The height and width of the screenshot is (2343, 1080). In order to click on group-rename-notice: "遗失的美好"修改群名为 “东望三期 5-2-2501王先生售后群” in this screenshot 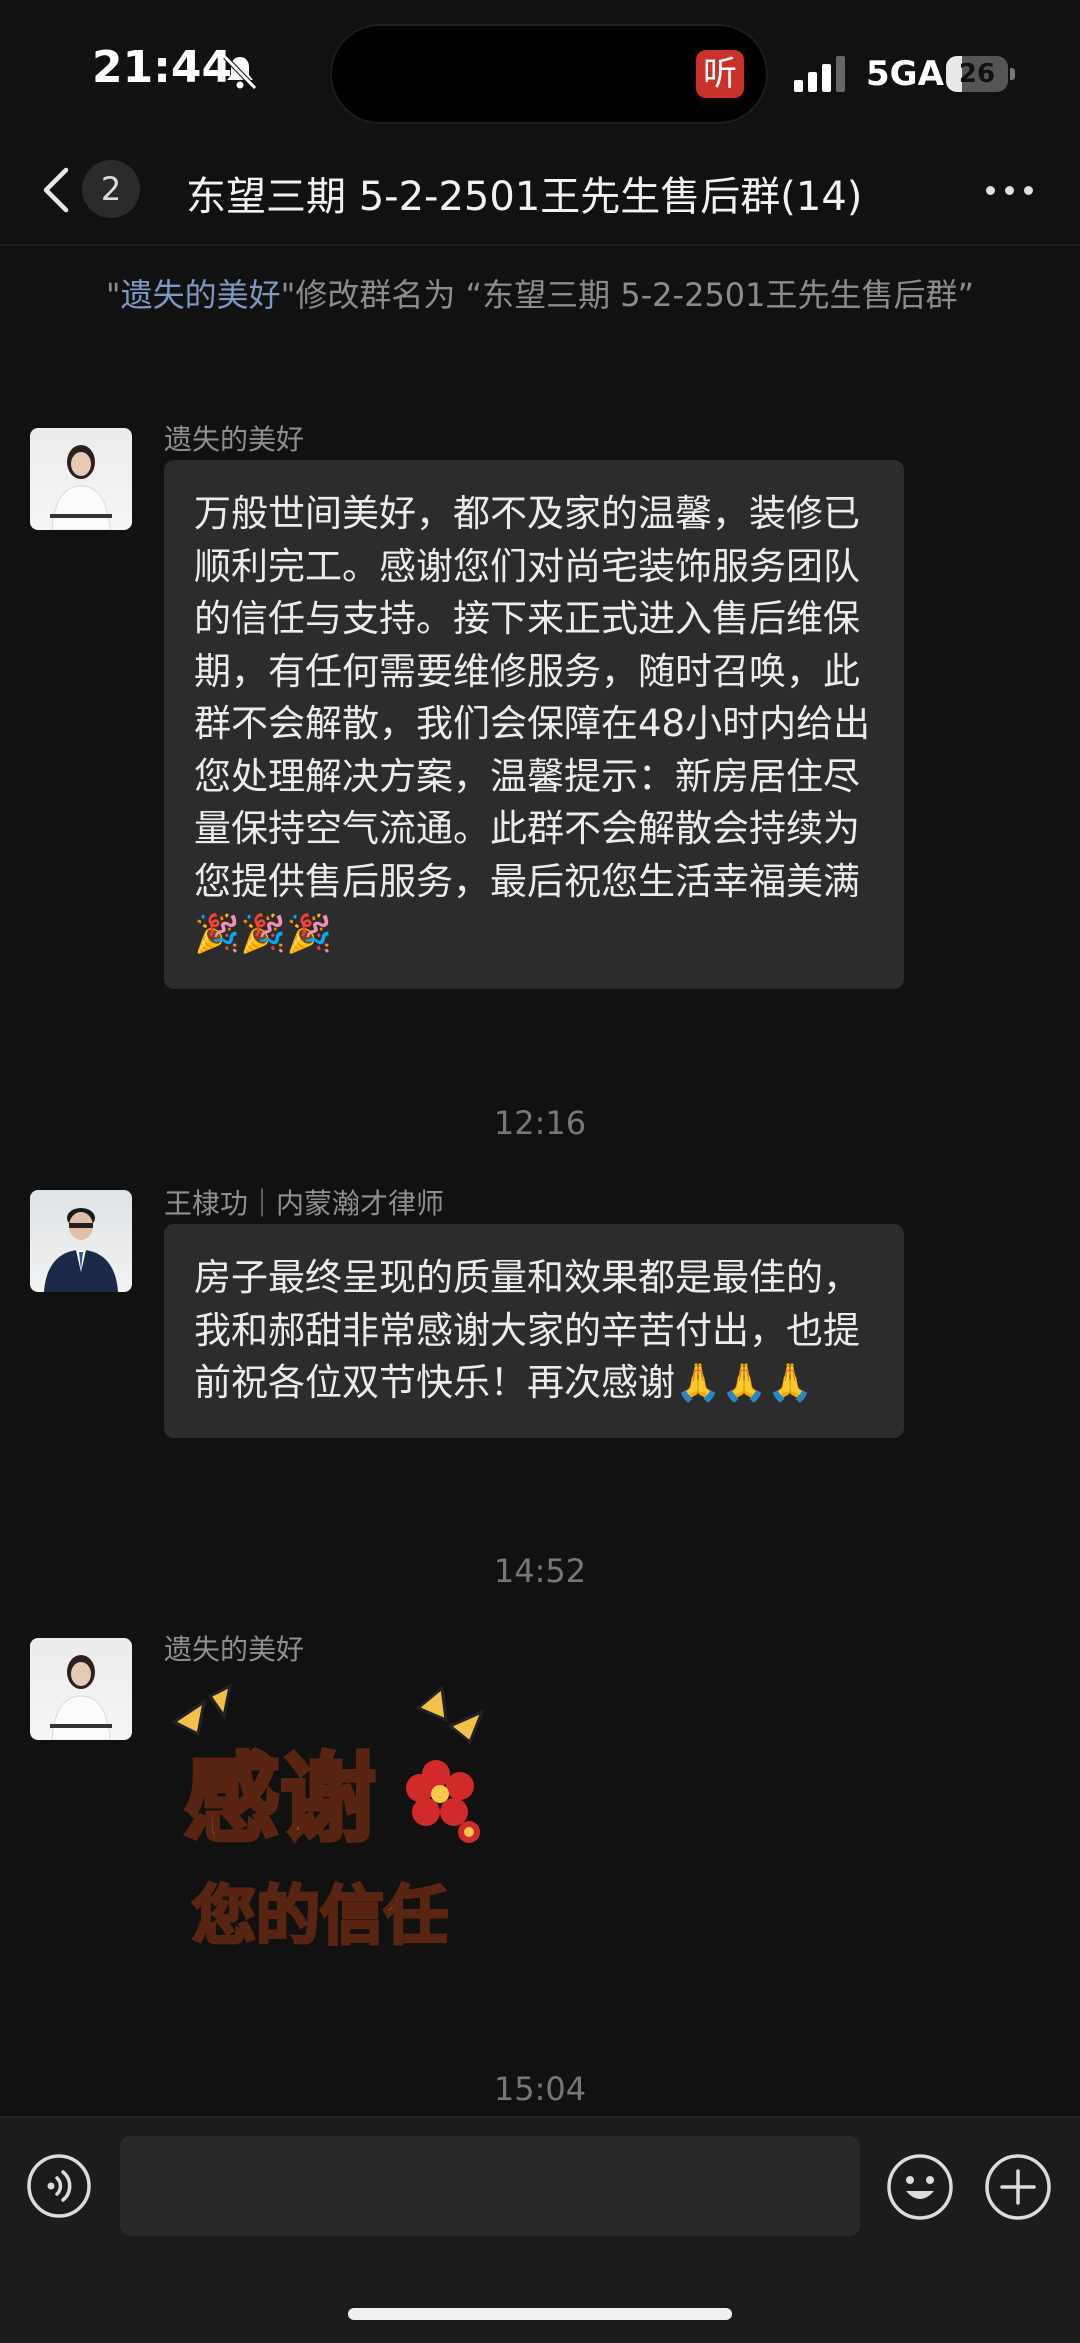, I will do `click(540, 295)`.